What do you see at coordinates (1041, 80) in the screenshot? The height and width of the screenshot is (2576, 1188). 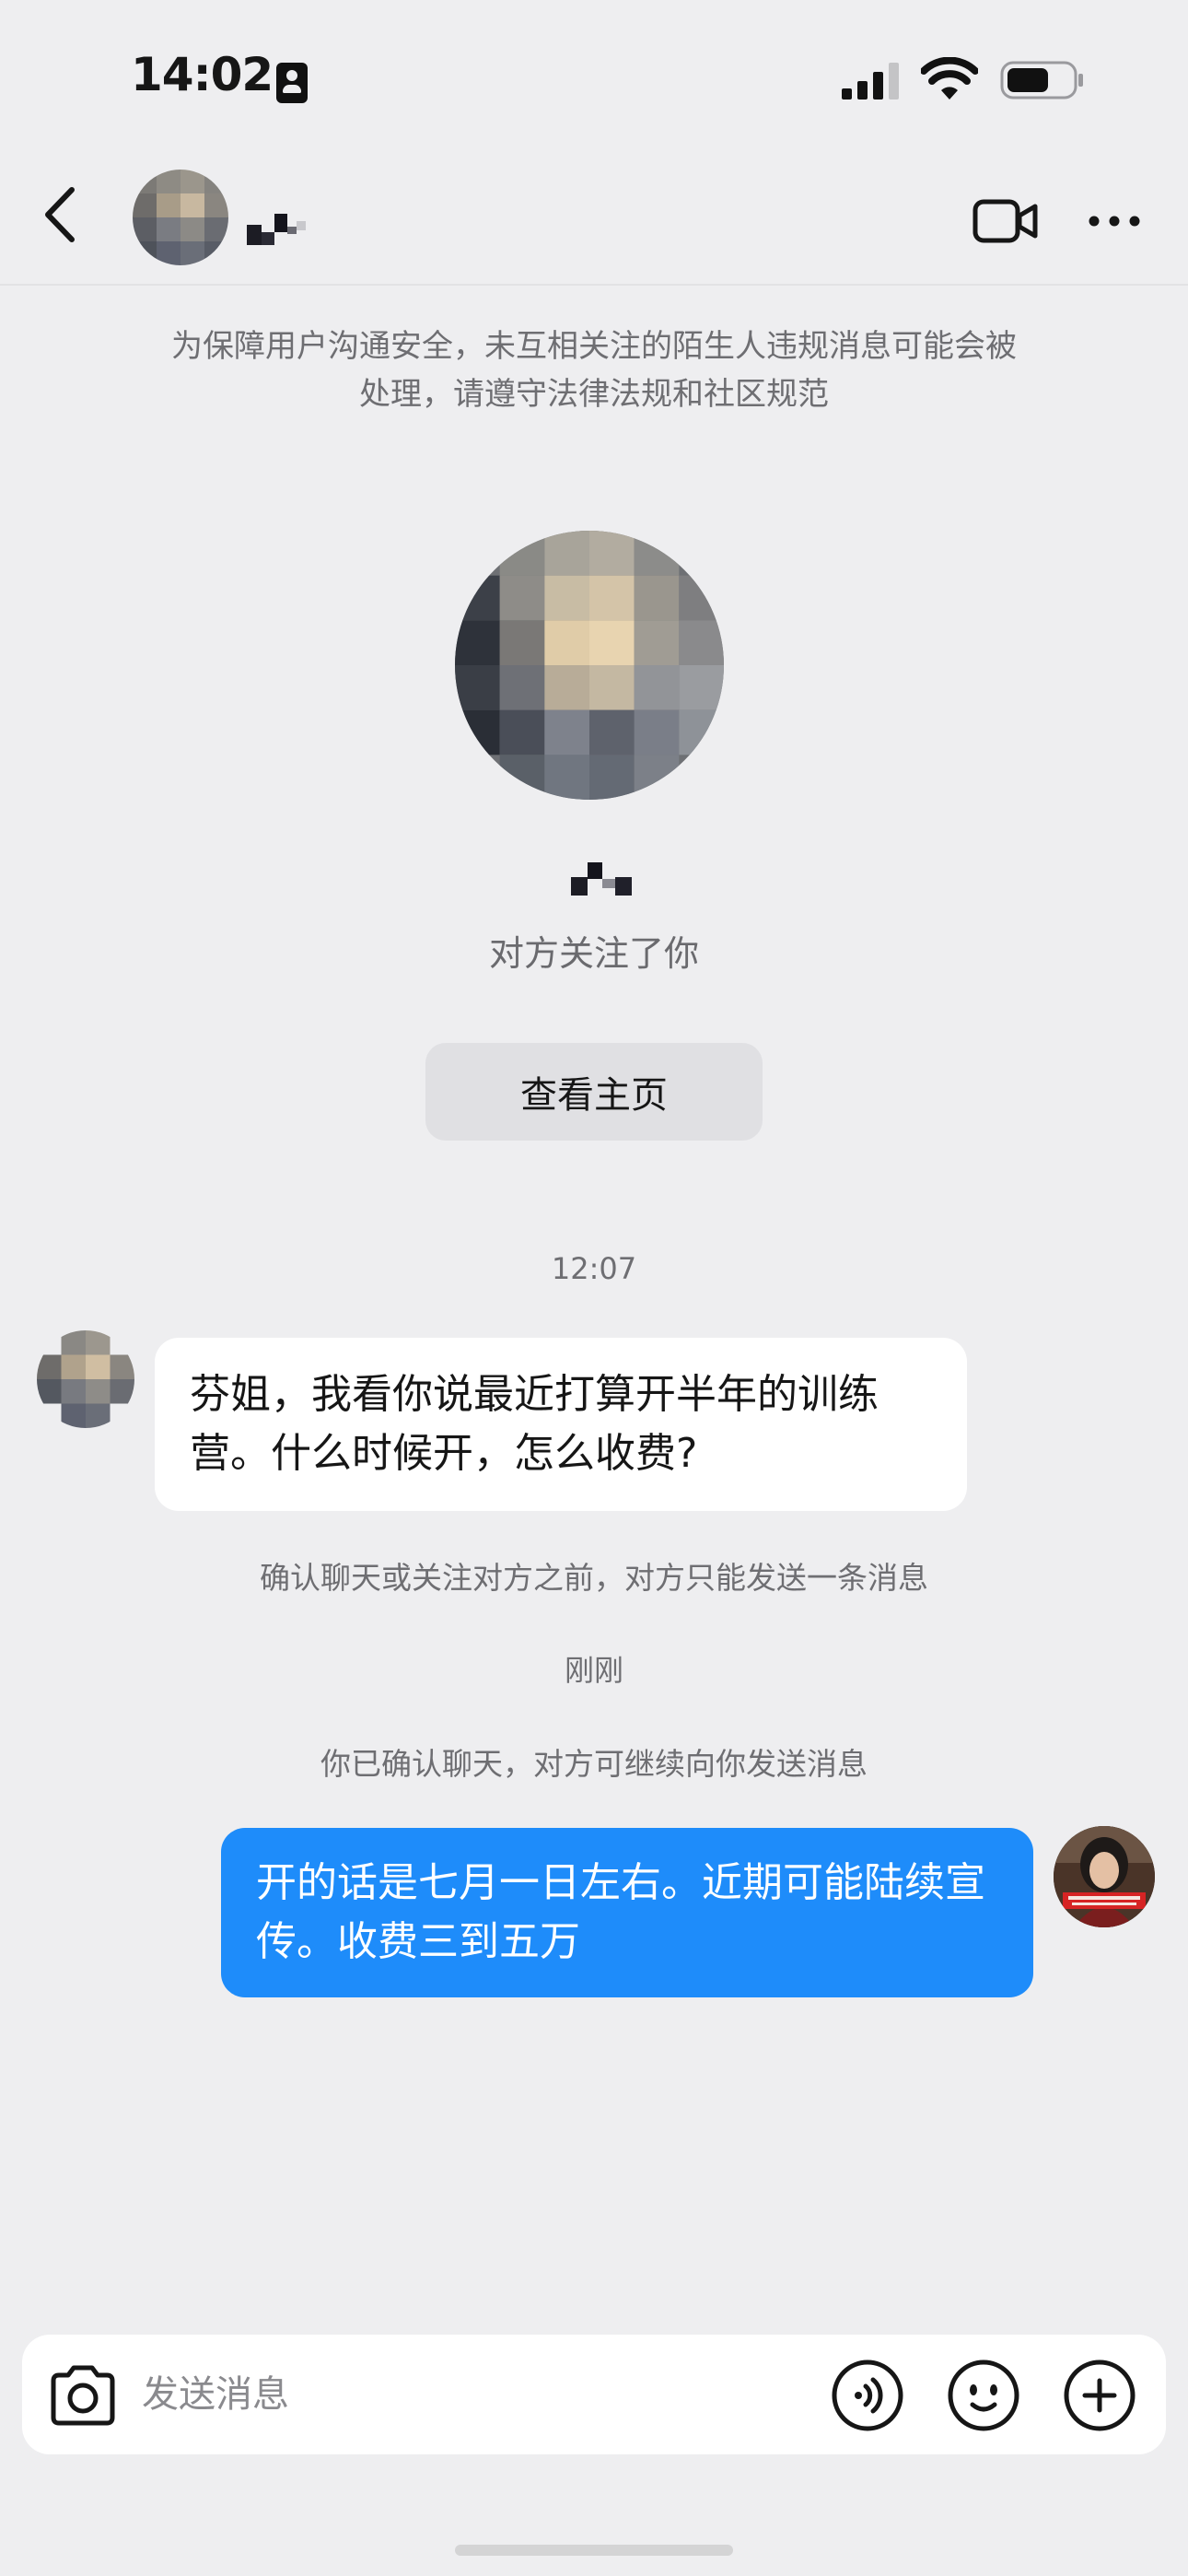 I see `battery-icon` at bounding box center [1041, 80].